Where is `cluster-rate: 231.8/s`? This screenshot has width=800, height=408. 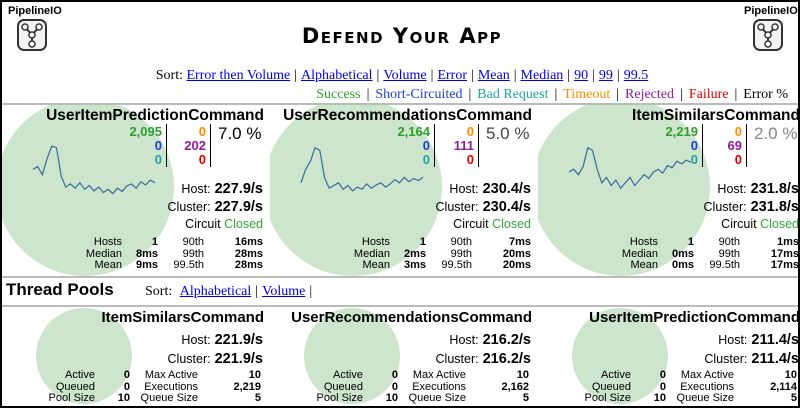
cluster-rate: 231.8/s is located at coordinates (774, 207).